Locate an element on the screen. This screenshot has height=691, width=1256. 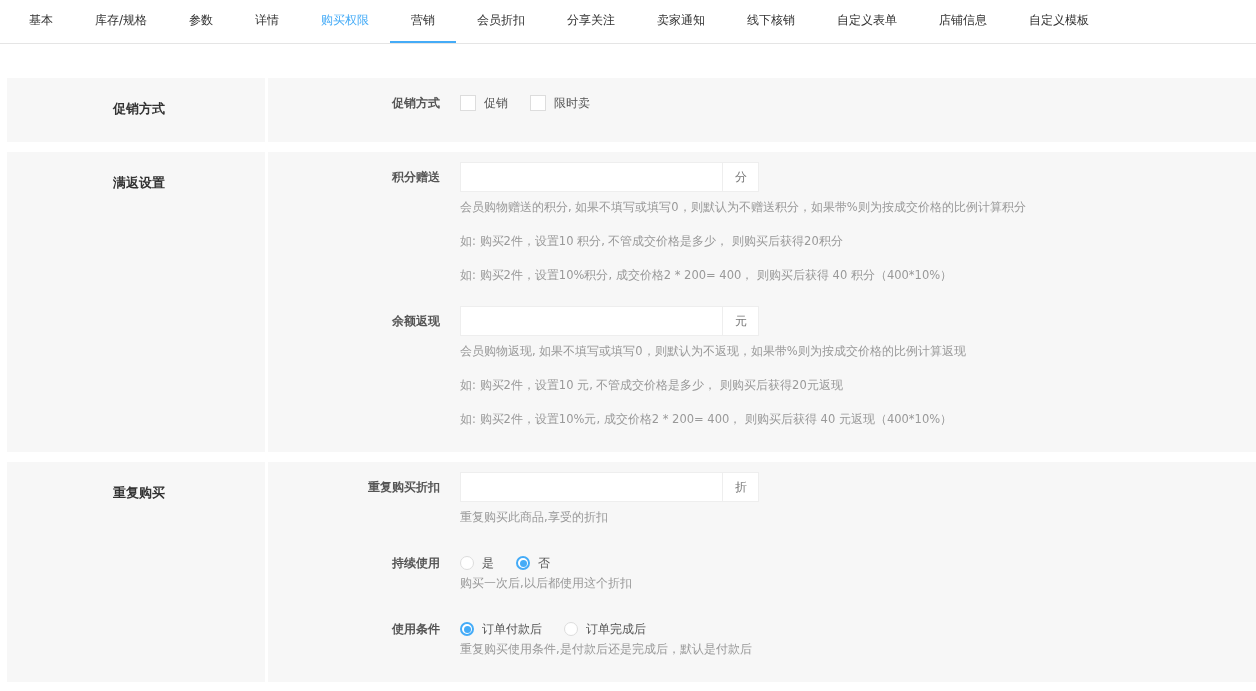
field-label: 使用条件 is located at coordinates (416, 629).